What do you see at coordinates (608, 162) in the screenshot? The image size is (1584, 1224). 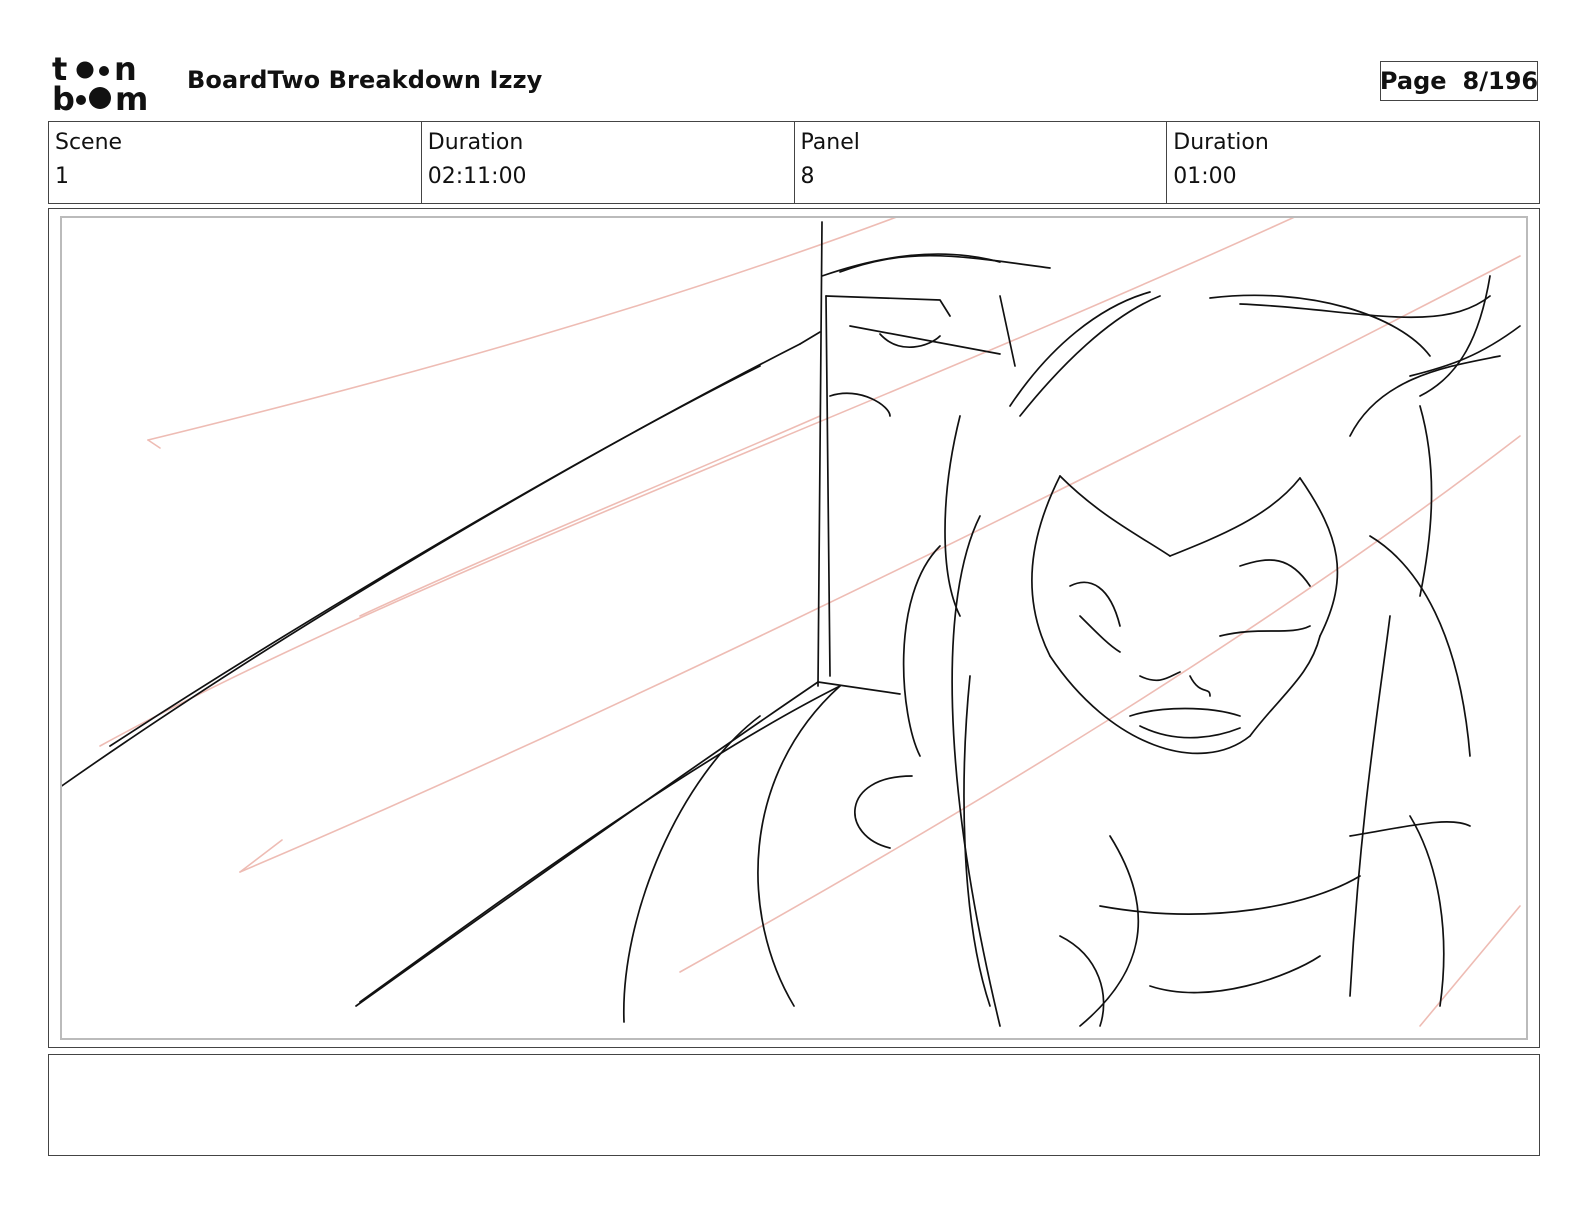 I see `scene-duration-cell: Duration 02:11:00` at bounding box center [608, 162].